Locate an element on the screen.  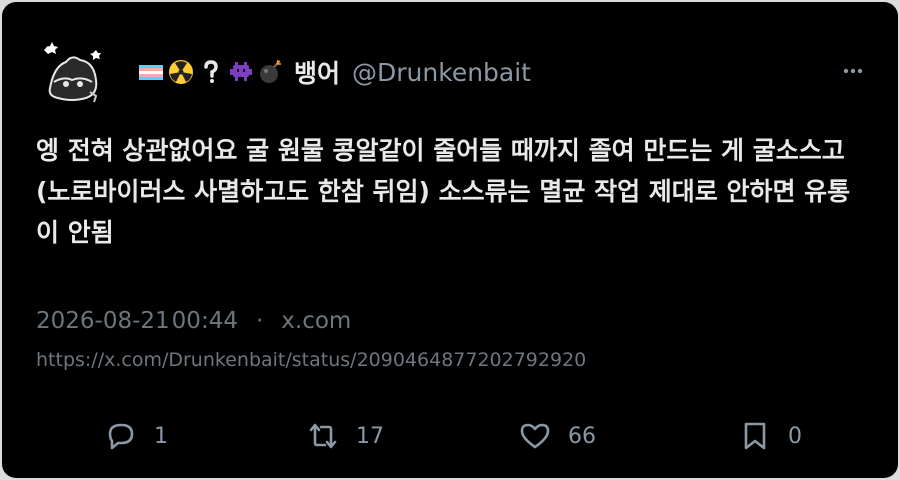
like-button: 66 is located at coordinates (557, 436).